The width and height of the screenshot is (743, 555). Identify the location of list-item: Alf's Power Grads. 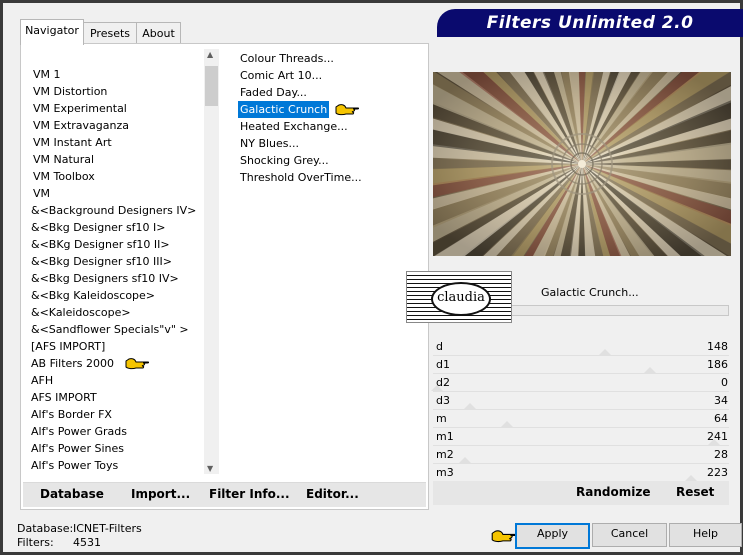
(79, 431).